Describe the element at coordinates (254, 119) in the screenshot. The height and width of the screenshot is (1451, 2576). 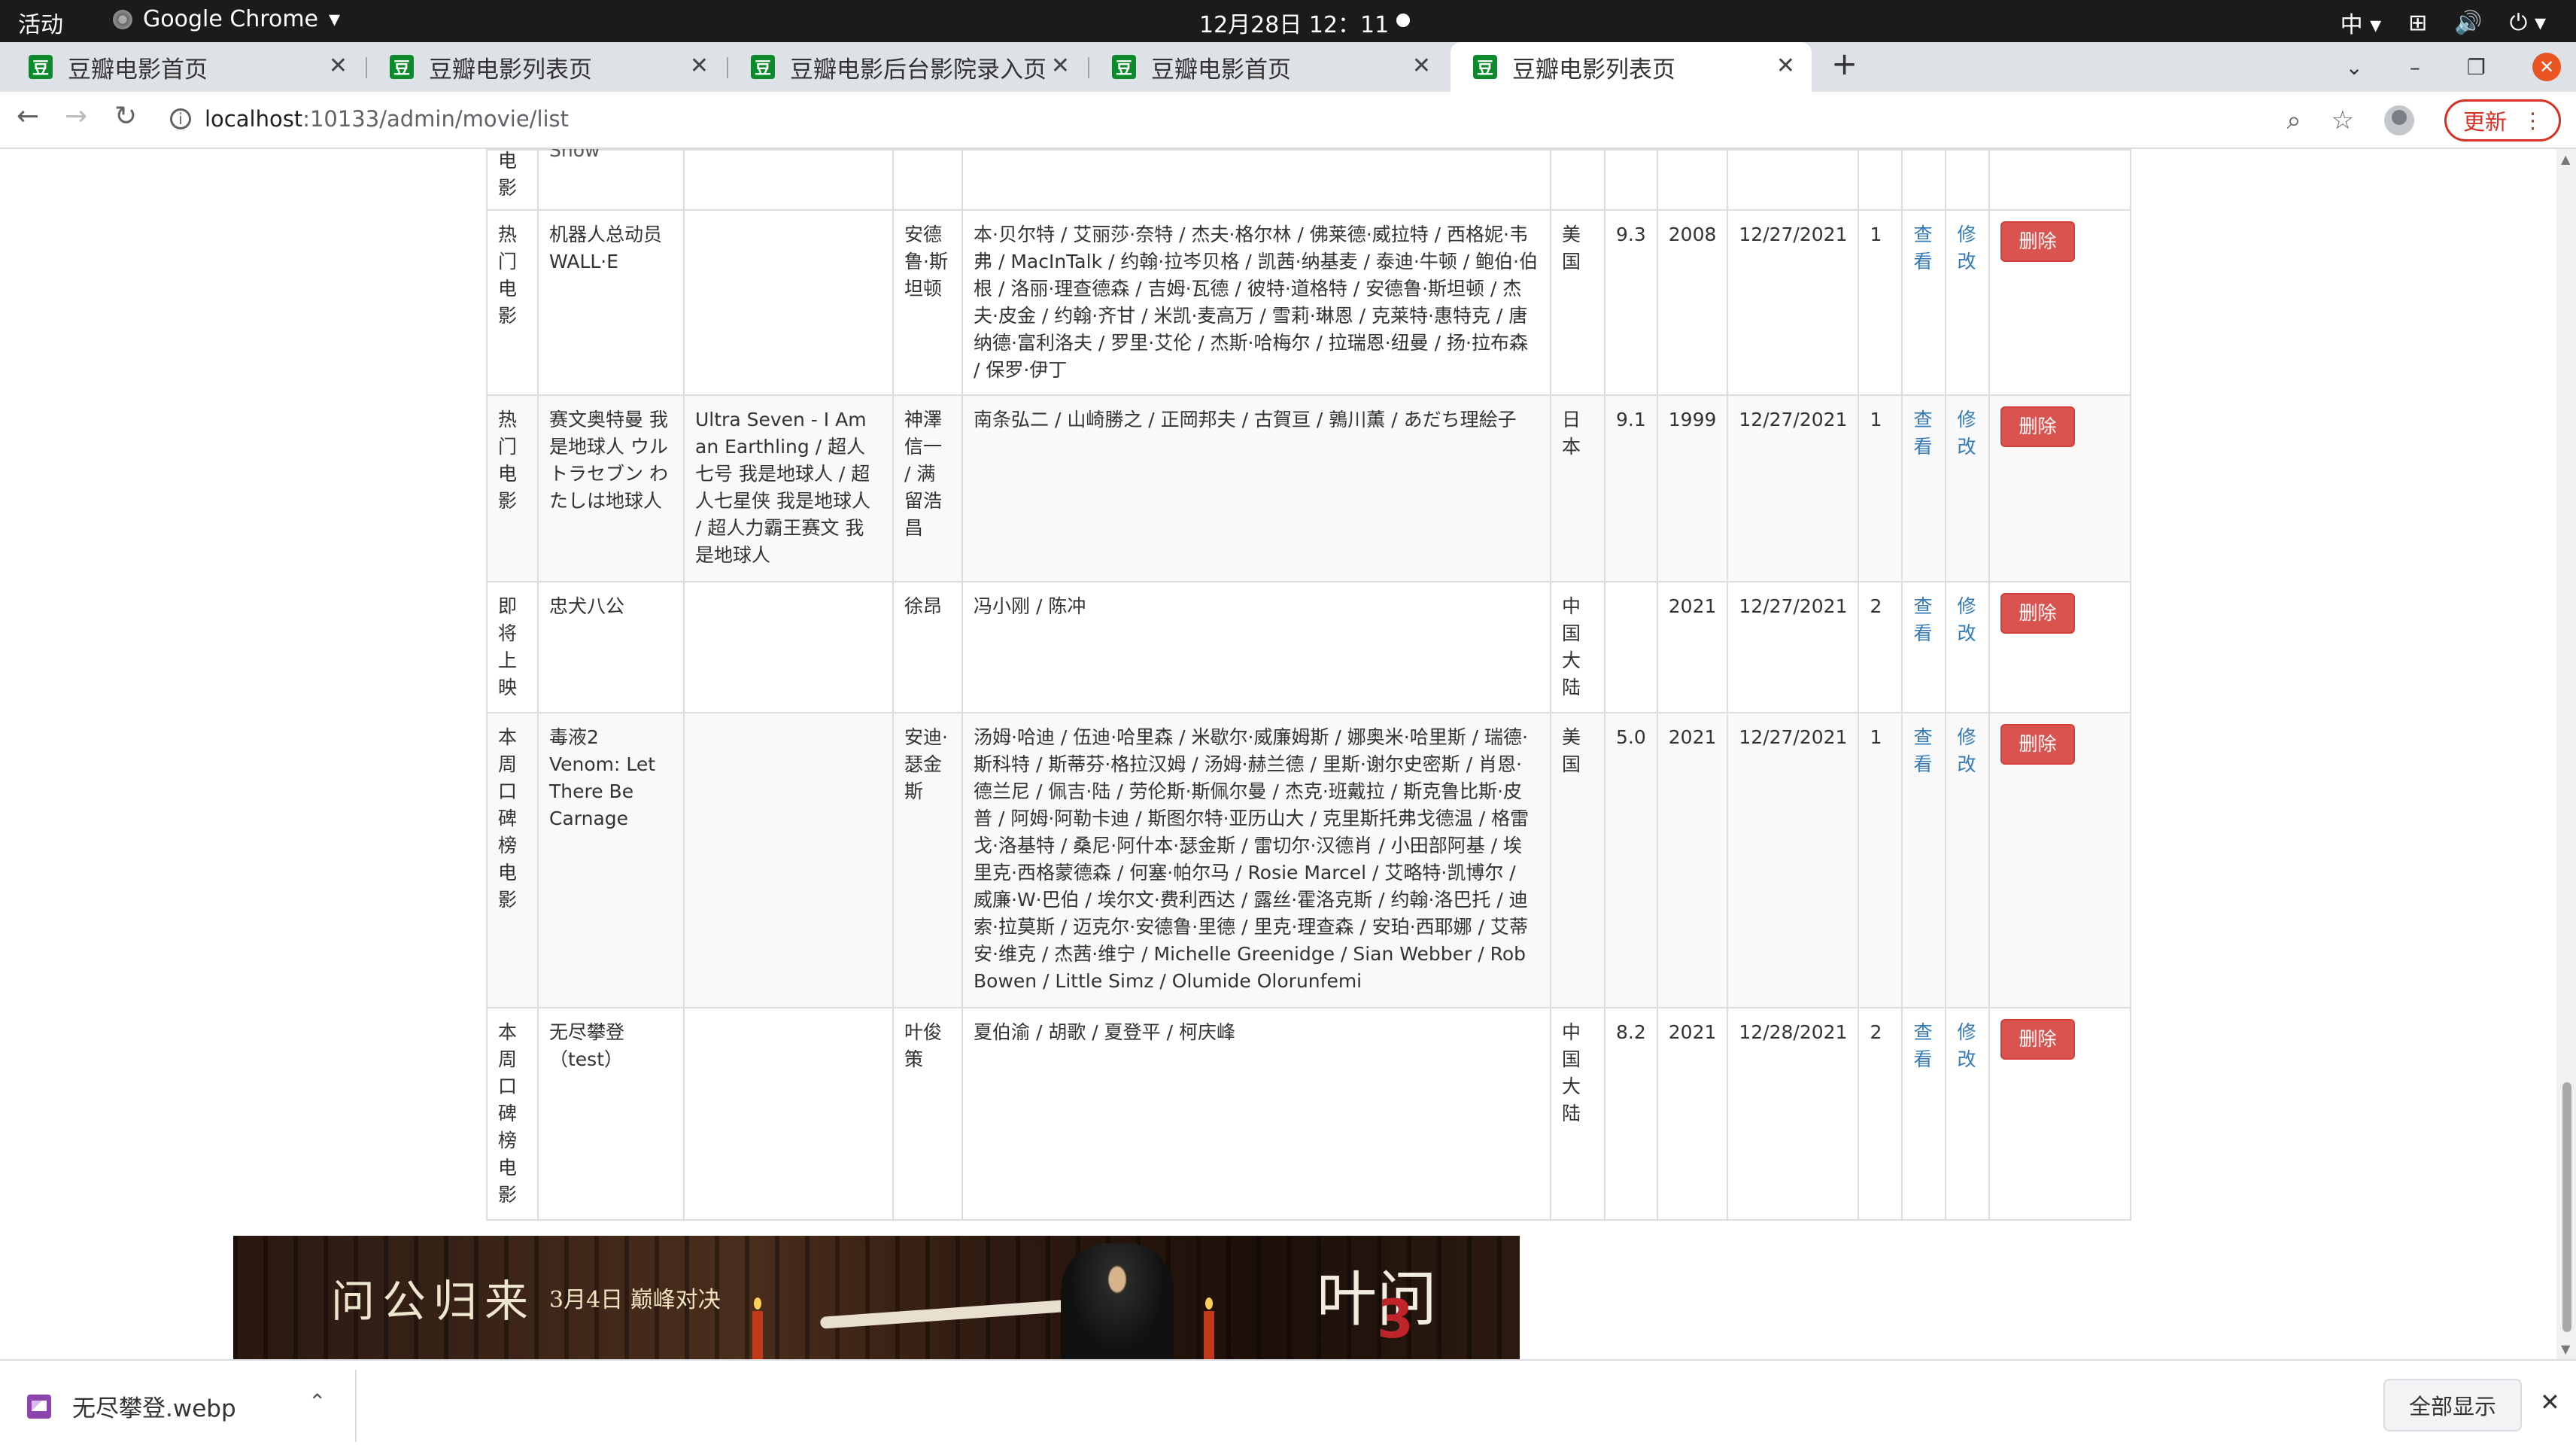
I see `url-host: localhost` at that location.